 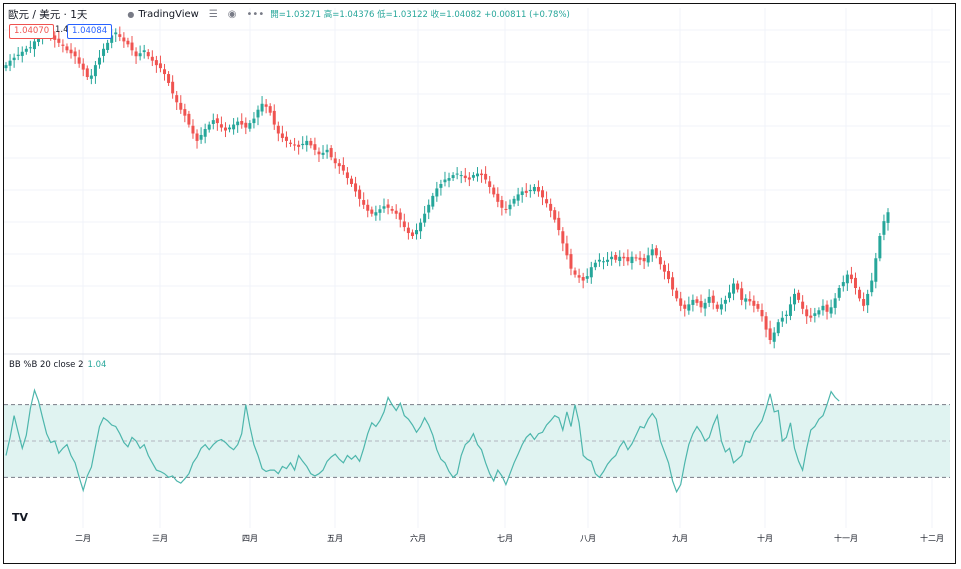 I want to click on x-tick-label: 十二月, so click(x=932, y=538).